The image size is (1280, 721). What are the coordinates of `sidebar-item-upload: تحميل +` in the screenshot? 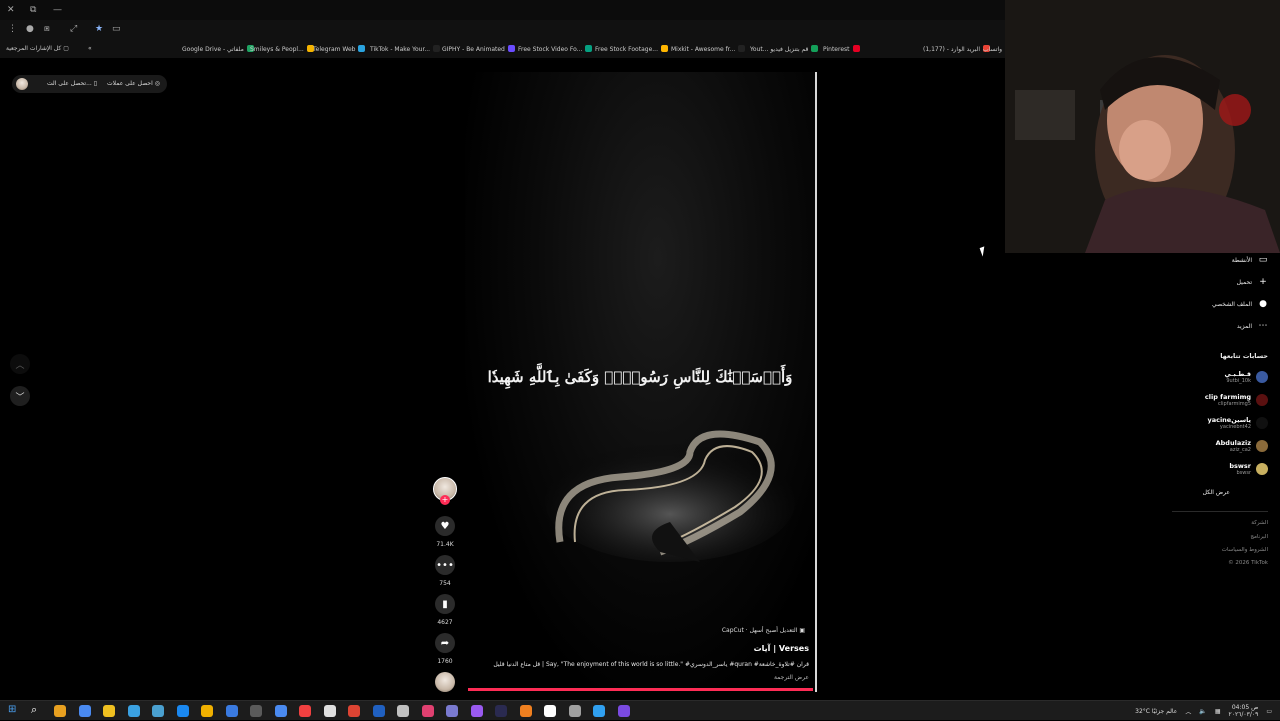 It's located at (1252, 282).